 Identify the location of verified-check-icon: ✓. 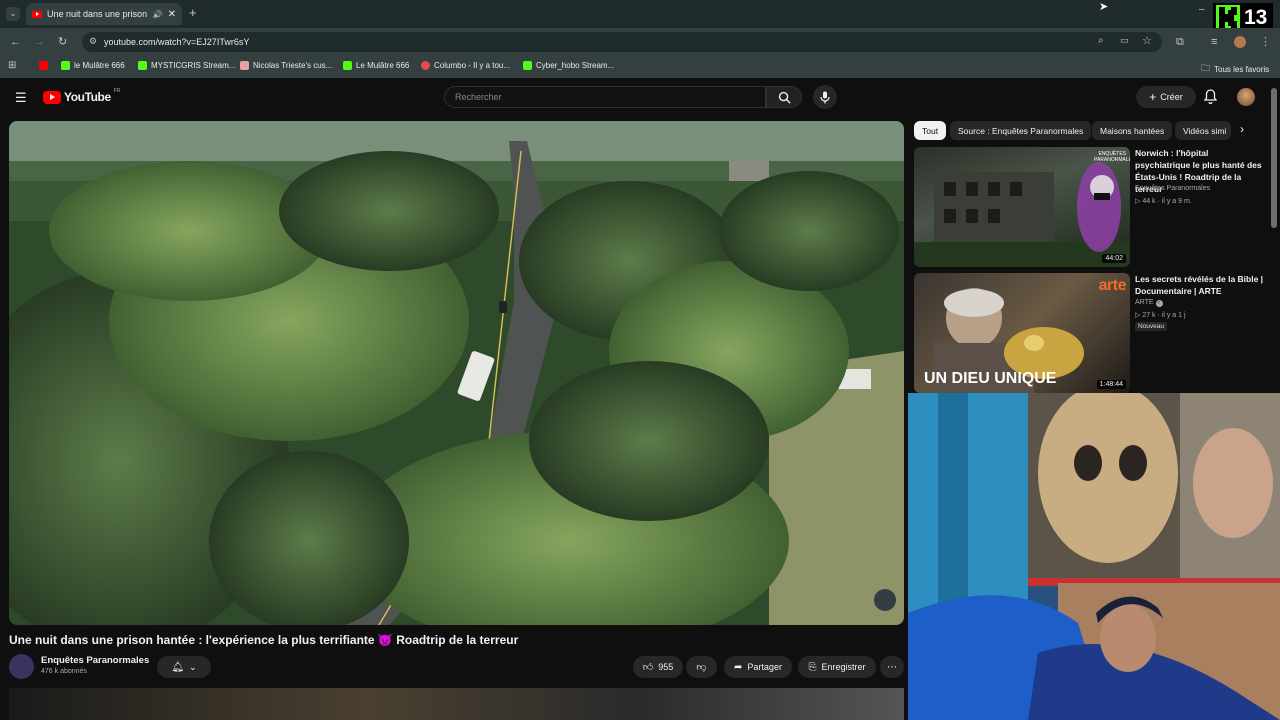
(1159, 303).